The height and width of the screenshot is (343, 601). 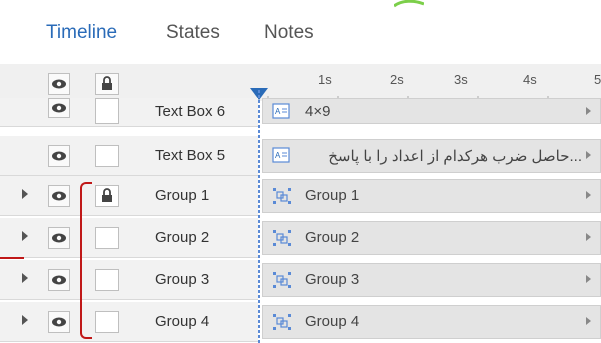 What do you see at coordinates (81, 33) in the screenshot?
I see `tab-timeline: Timeline` at bounding box center [81, 33].